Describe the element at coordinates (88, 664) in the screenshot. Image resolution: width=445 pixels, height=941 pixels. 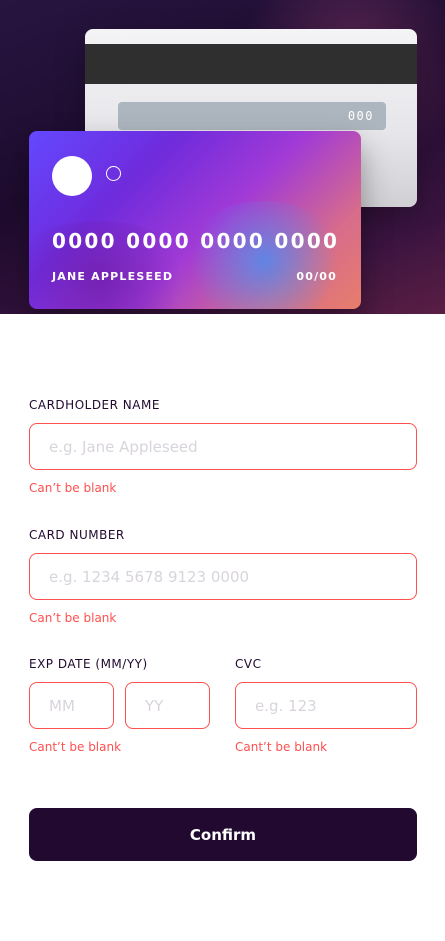
I see `exp-date-label: EXP DATE (MM/YY)` at that location.